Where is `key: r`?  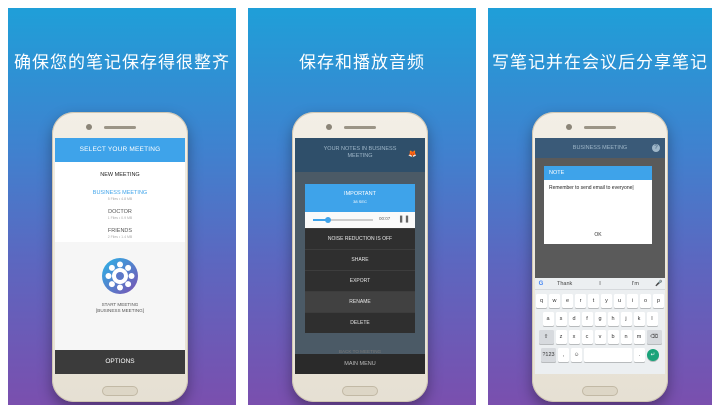
key: r is located at coordinates (580, 301).